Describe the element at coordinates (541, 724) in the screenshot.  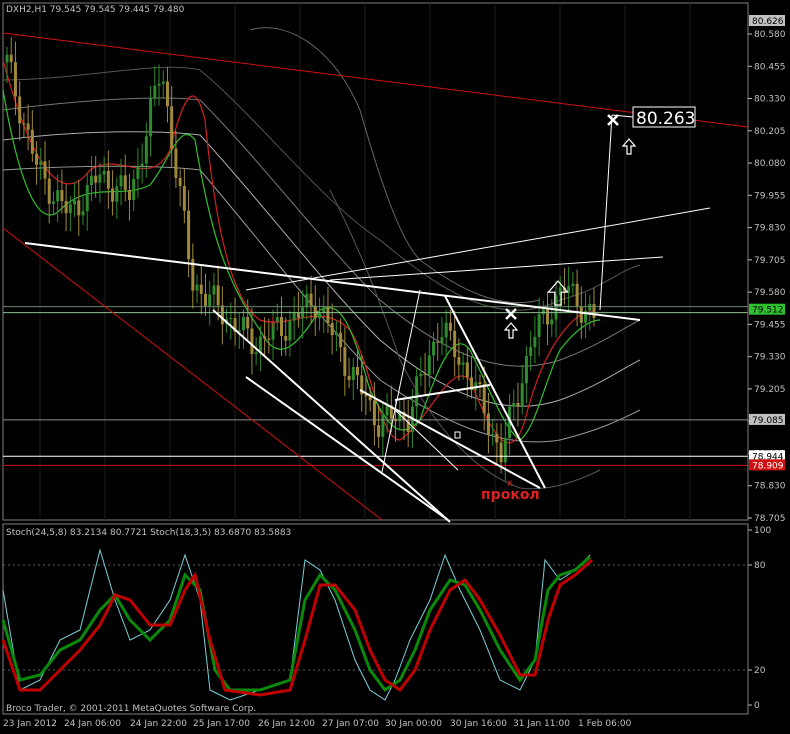
I see `time-tick-label: 31 Jan 11:00` at that location.